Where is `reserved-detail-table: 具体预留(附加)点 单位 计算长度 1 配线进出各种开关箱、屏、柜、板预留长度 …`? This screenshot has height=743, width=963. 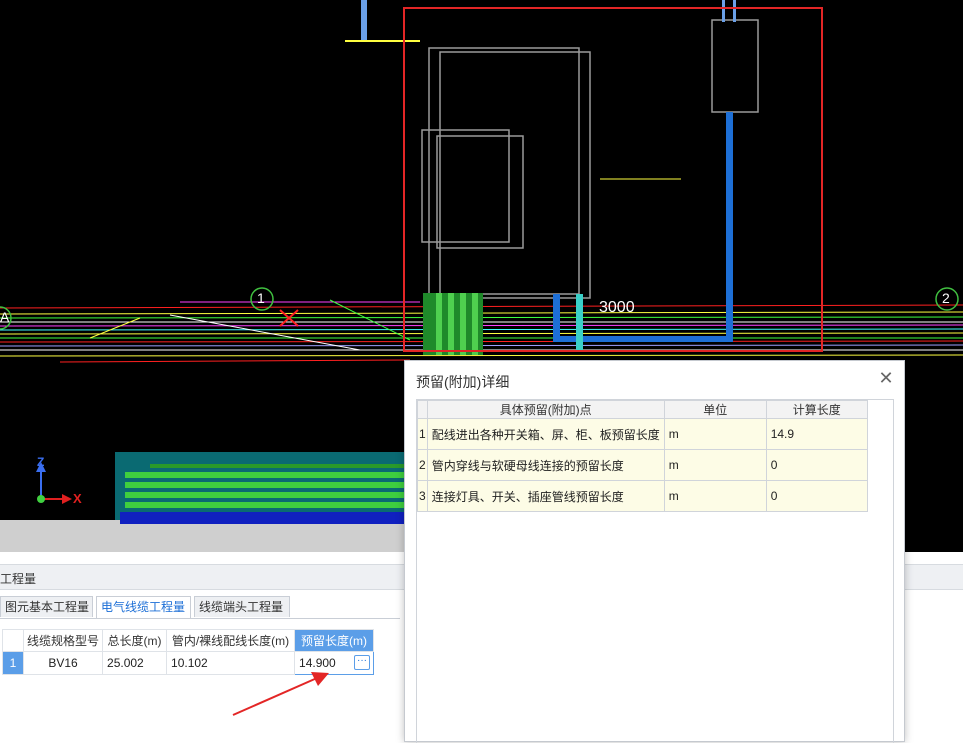 reserved-detail-table: 具体预留(附加)点 单位 计算长度 1 配线进出各种开关箱、屏、柜、板预留长度 … is located at coordinates (642, 456).